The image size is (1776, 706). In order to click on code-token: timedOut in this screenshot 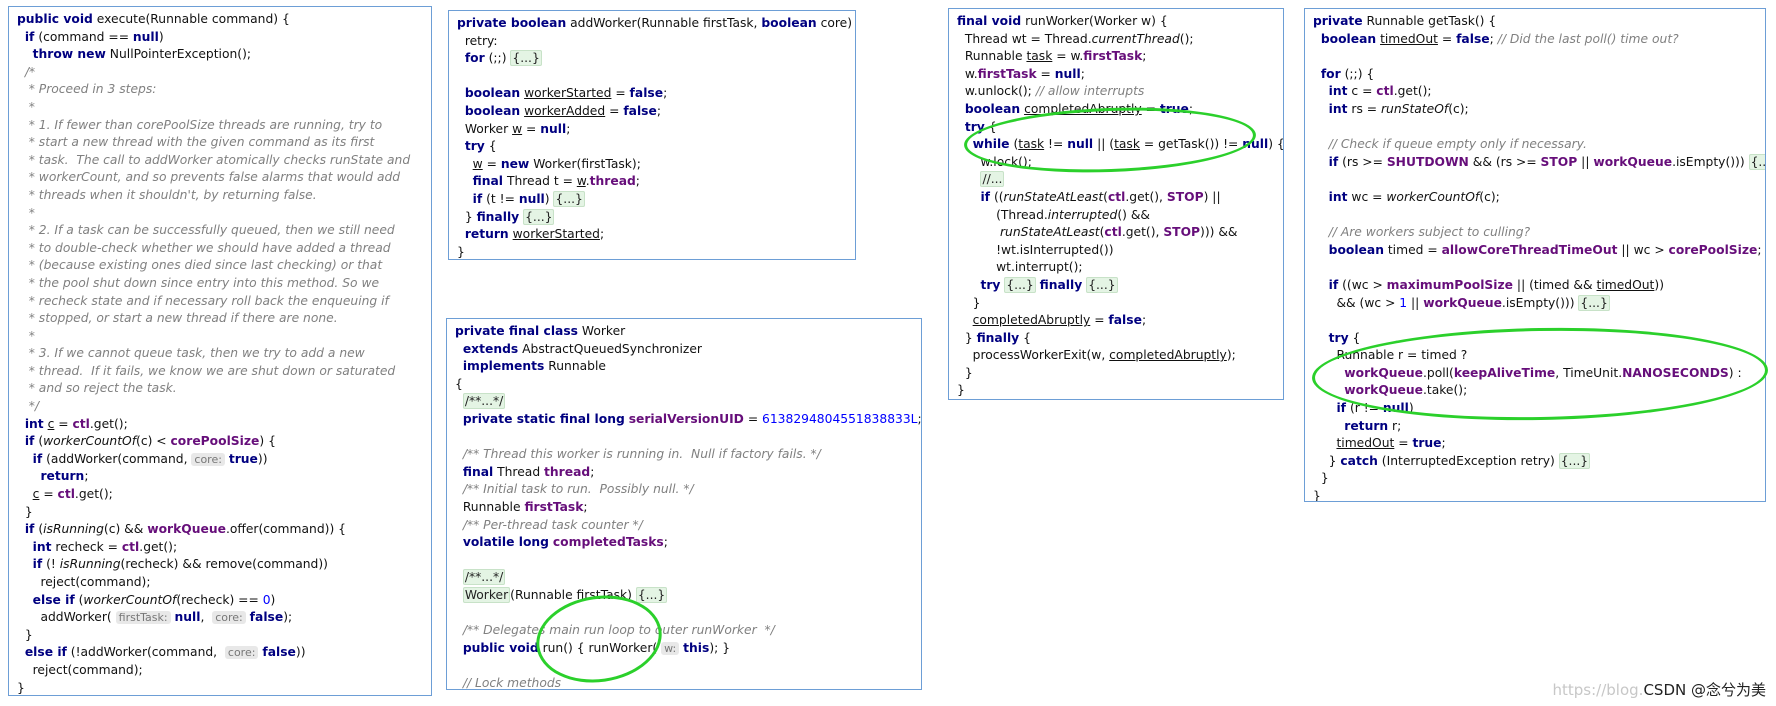, I will do `click(1625, 284)`.